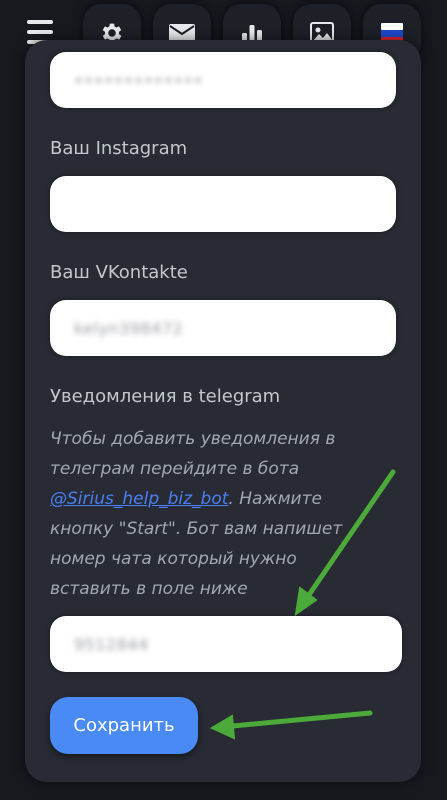 Image resolution: width=447 pixels, height=800 pixels. What do you see at coordinates (226, 644) in the screenshot?
I see `telegram-chat-field: 9512844` at bounding box center [226, 644].